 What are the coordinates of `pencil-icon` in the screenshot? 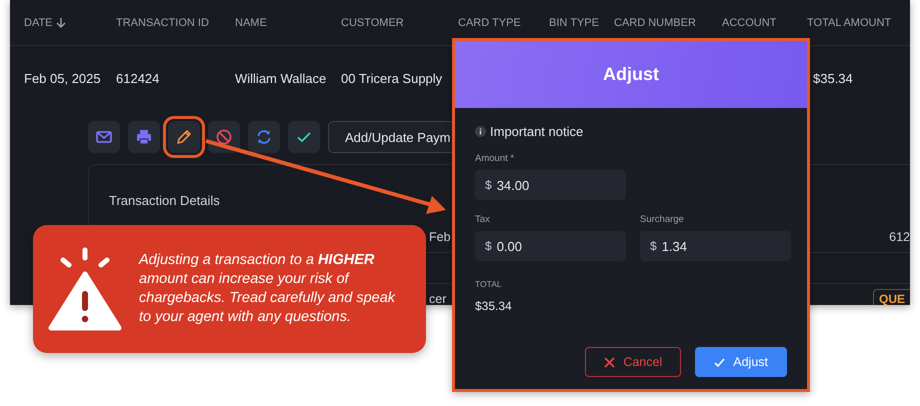 It's located at (184, 137).